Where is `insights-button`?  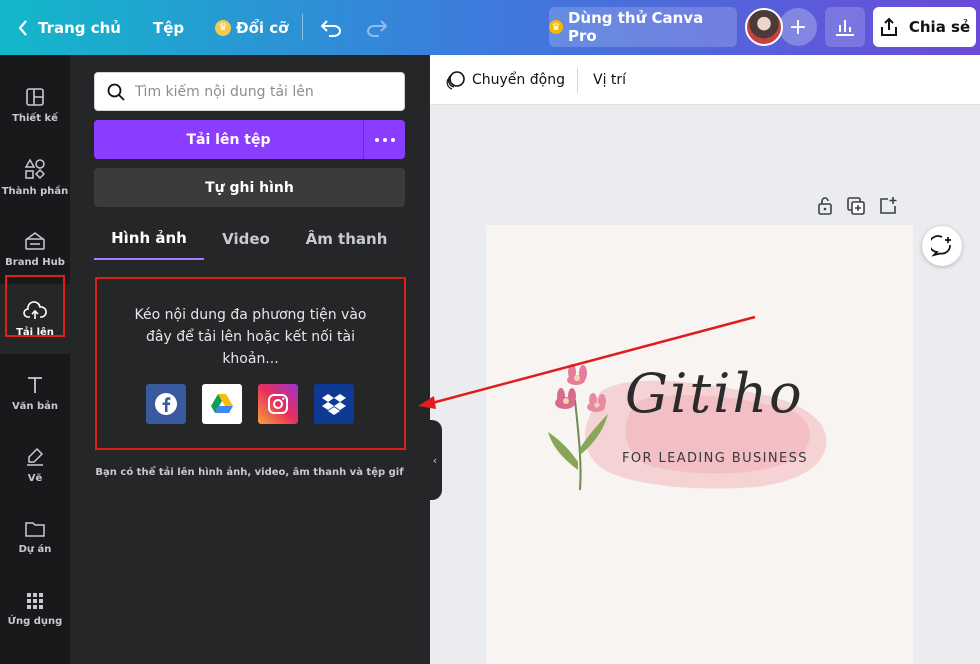
insights-button is located at coordinates (845, 27).